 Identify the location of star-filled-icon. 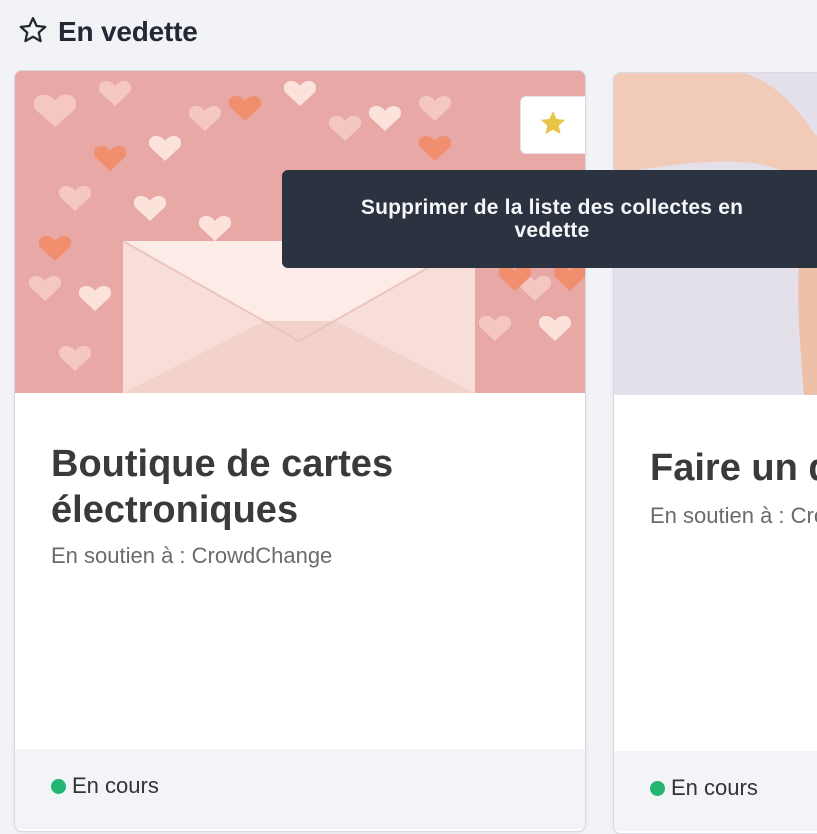
(553, 125).